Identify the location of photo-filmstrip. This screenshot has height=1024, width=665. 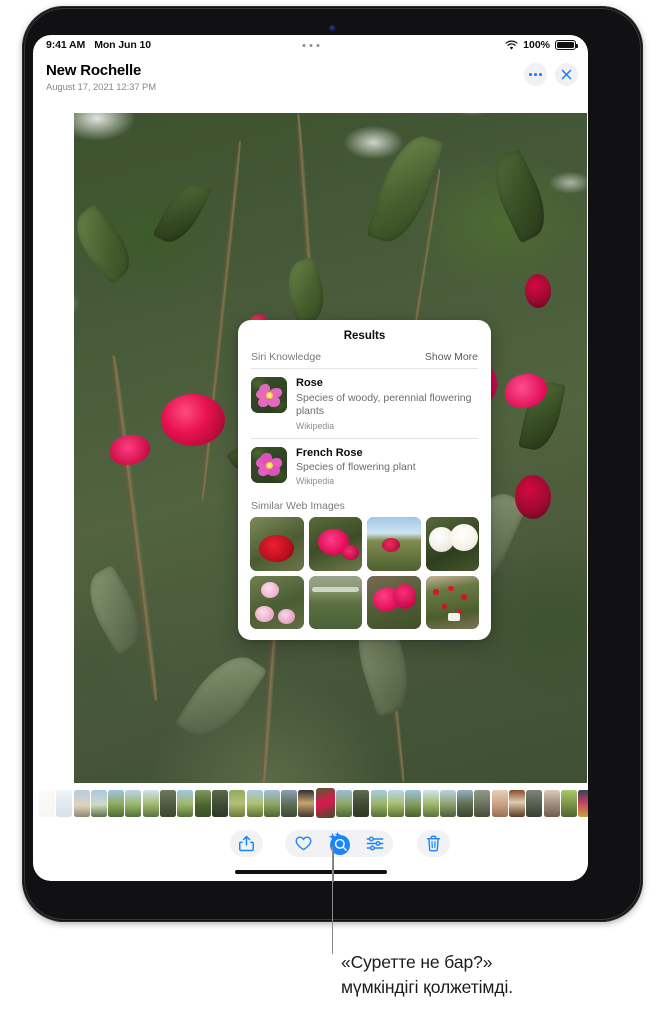
(310, 803).